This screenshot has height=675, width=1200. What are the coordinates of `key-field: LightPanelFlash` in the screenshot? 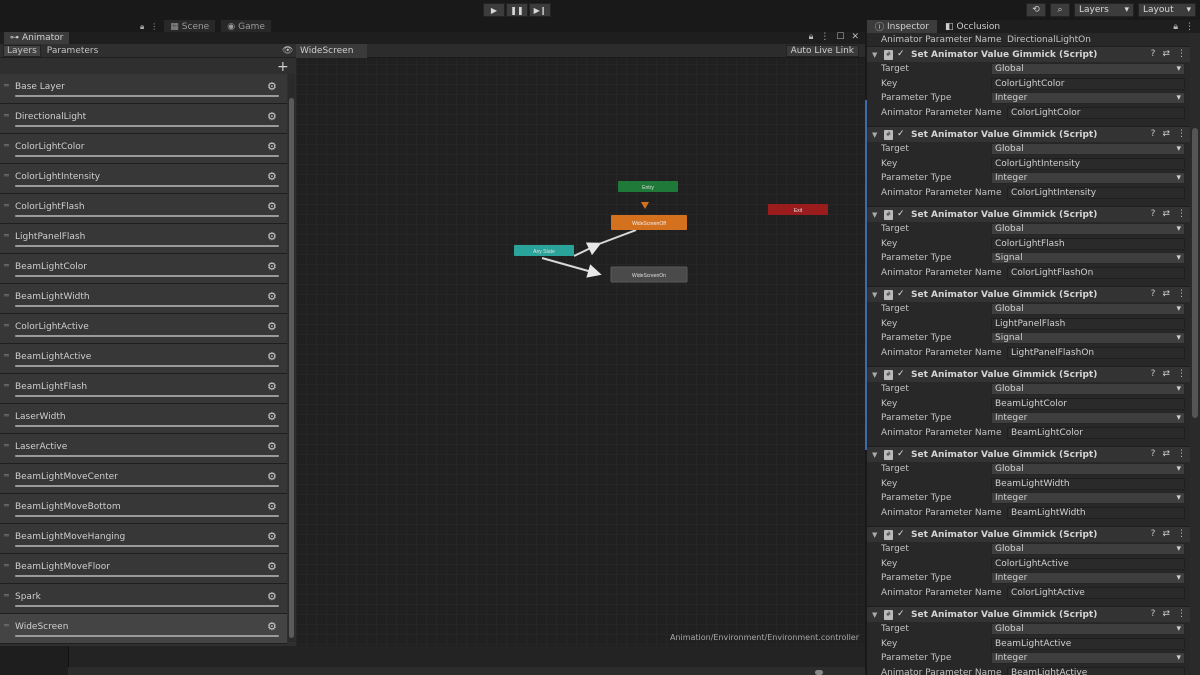 It's located at (1088, 323).